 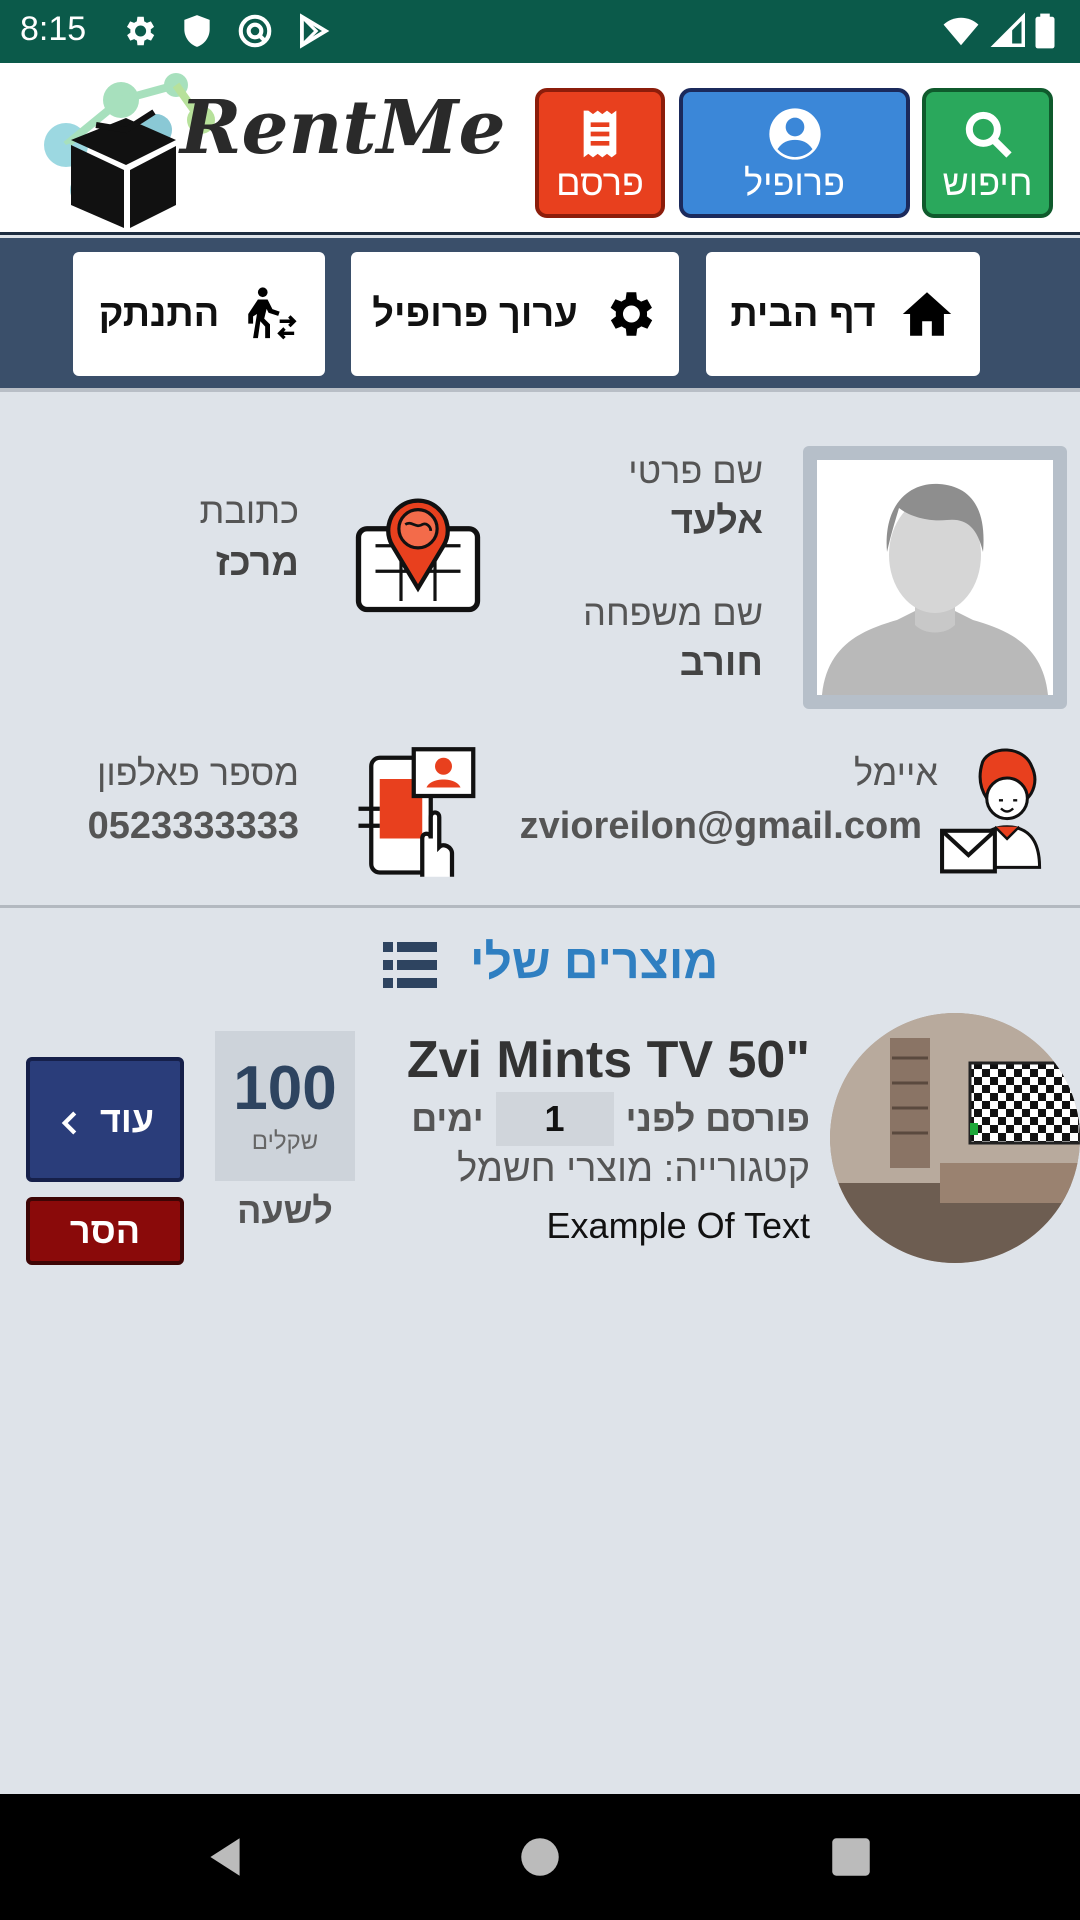 I want to click on nav-bar: דף הבית ערוך פרופיל התנתק, so click(x=540, y=315).